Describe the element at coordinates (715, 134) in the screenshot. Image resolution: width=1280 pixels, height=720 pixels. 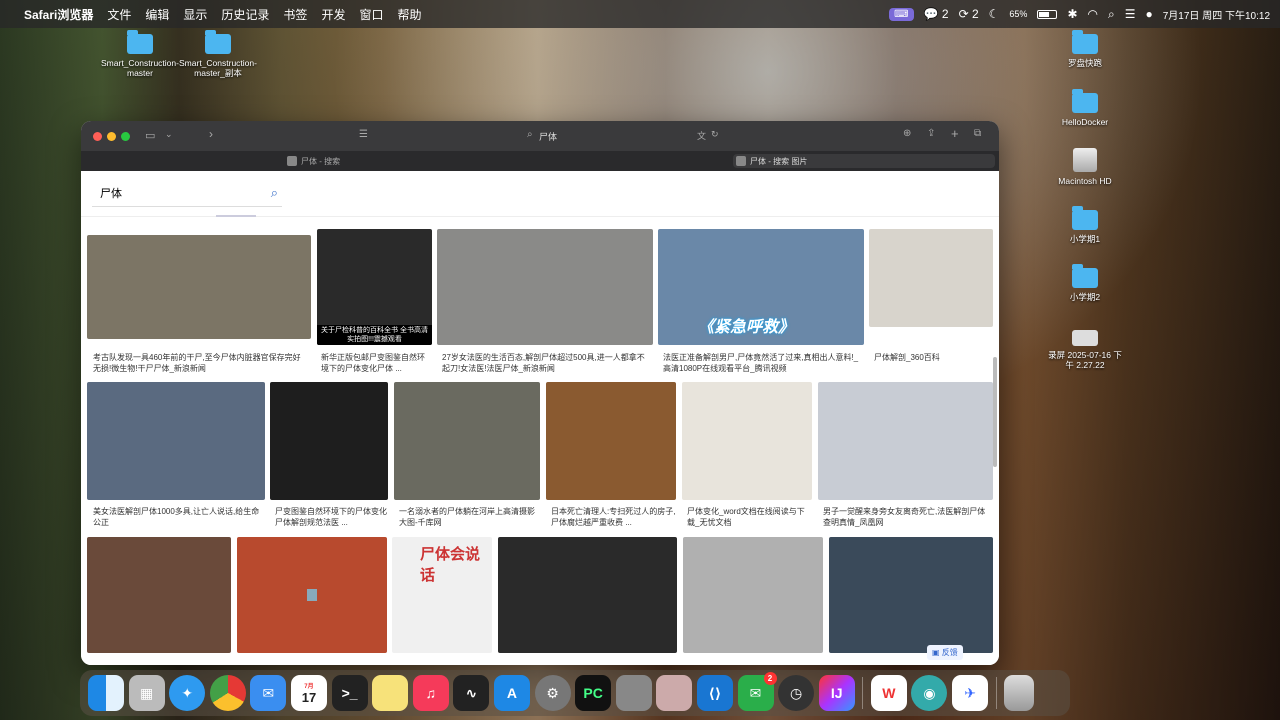
I see `reload-icon: ↻` at that location.